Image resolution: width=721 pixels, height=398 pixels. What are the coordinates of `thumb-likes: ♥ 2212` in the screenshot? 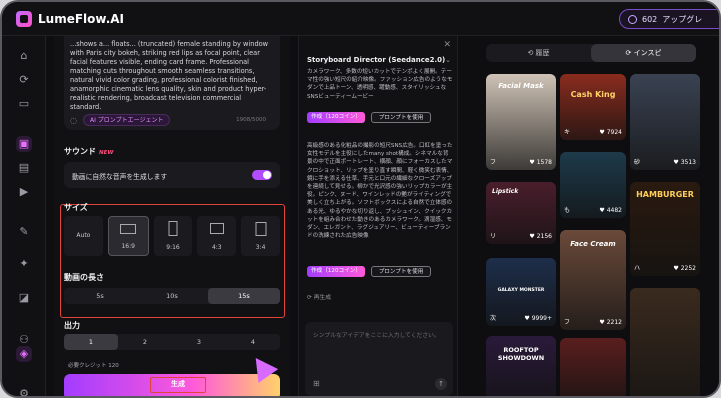 It's located at (610, 322).